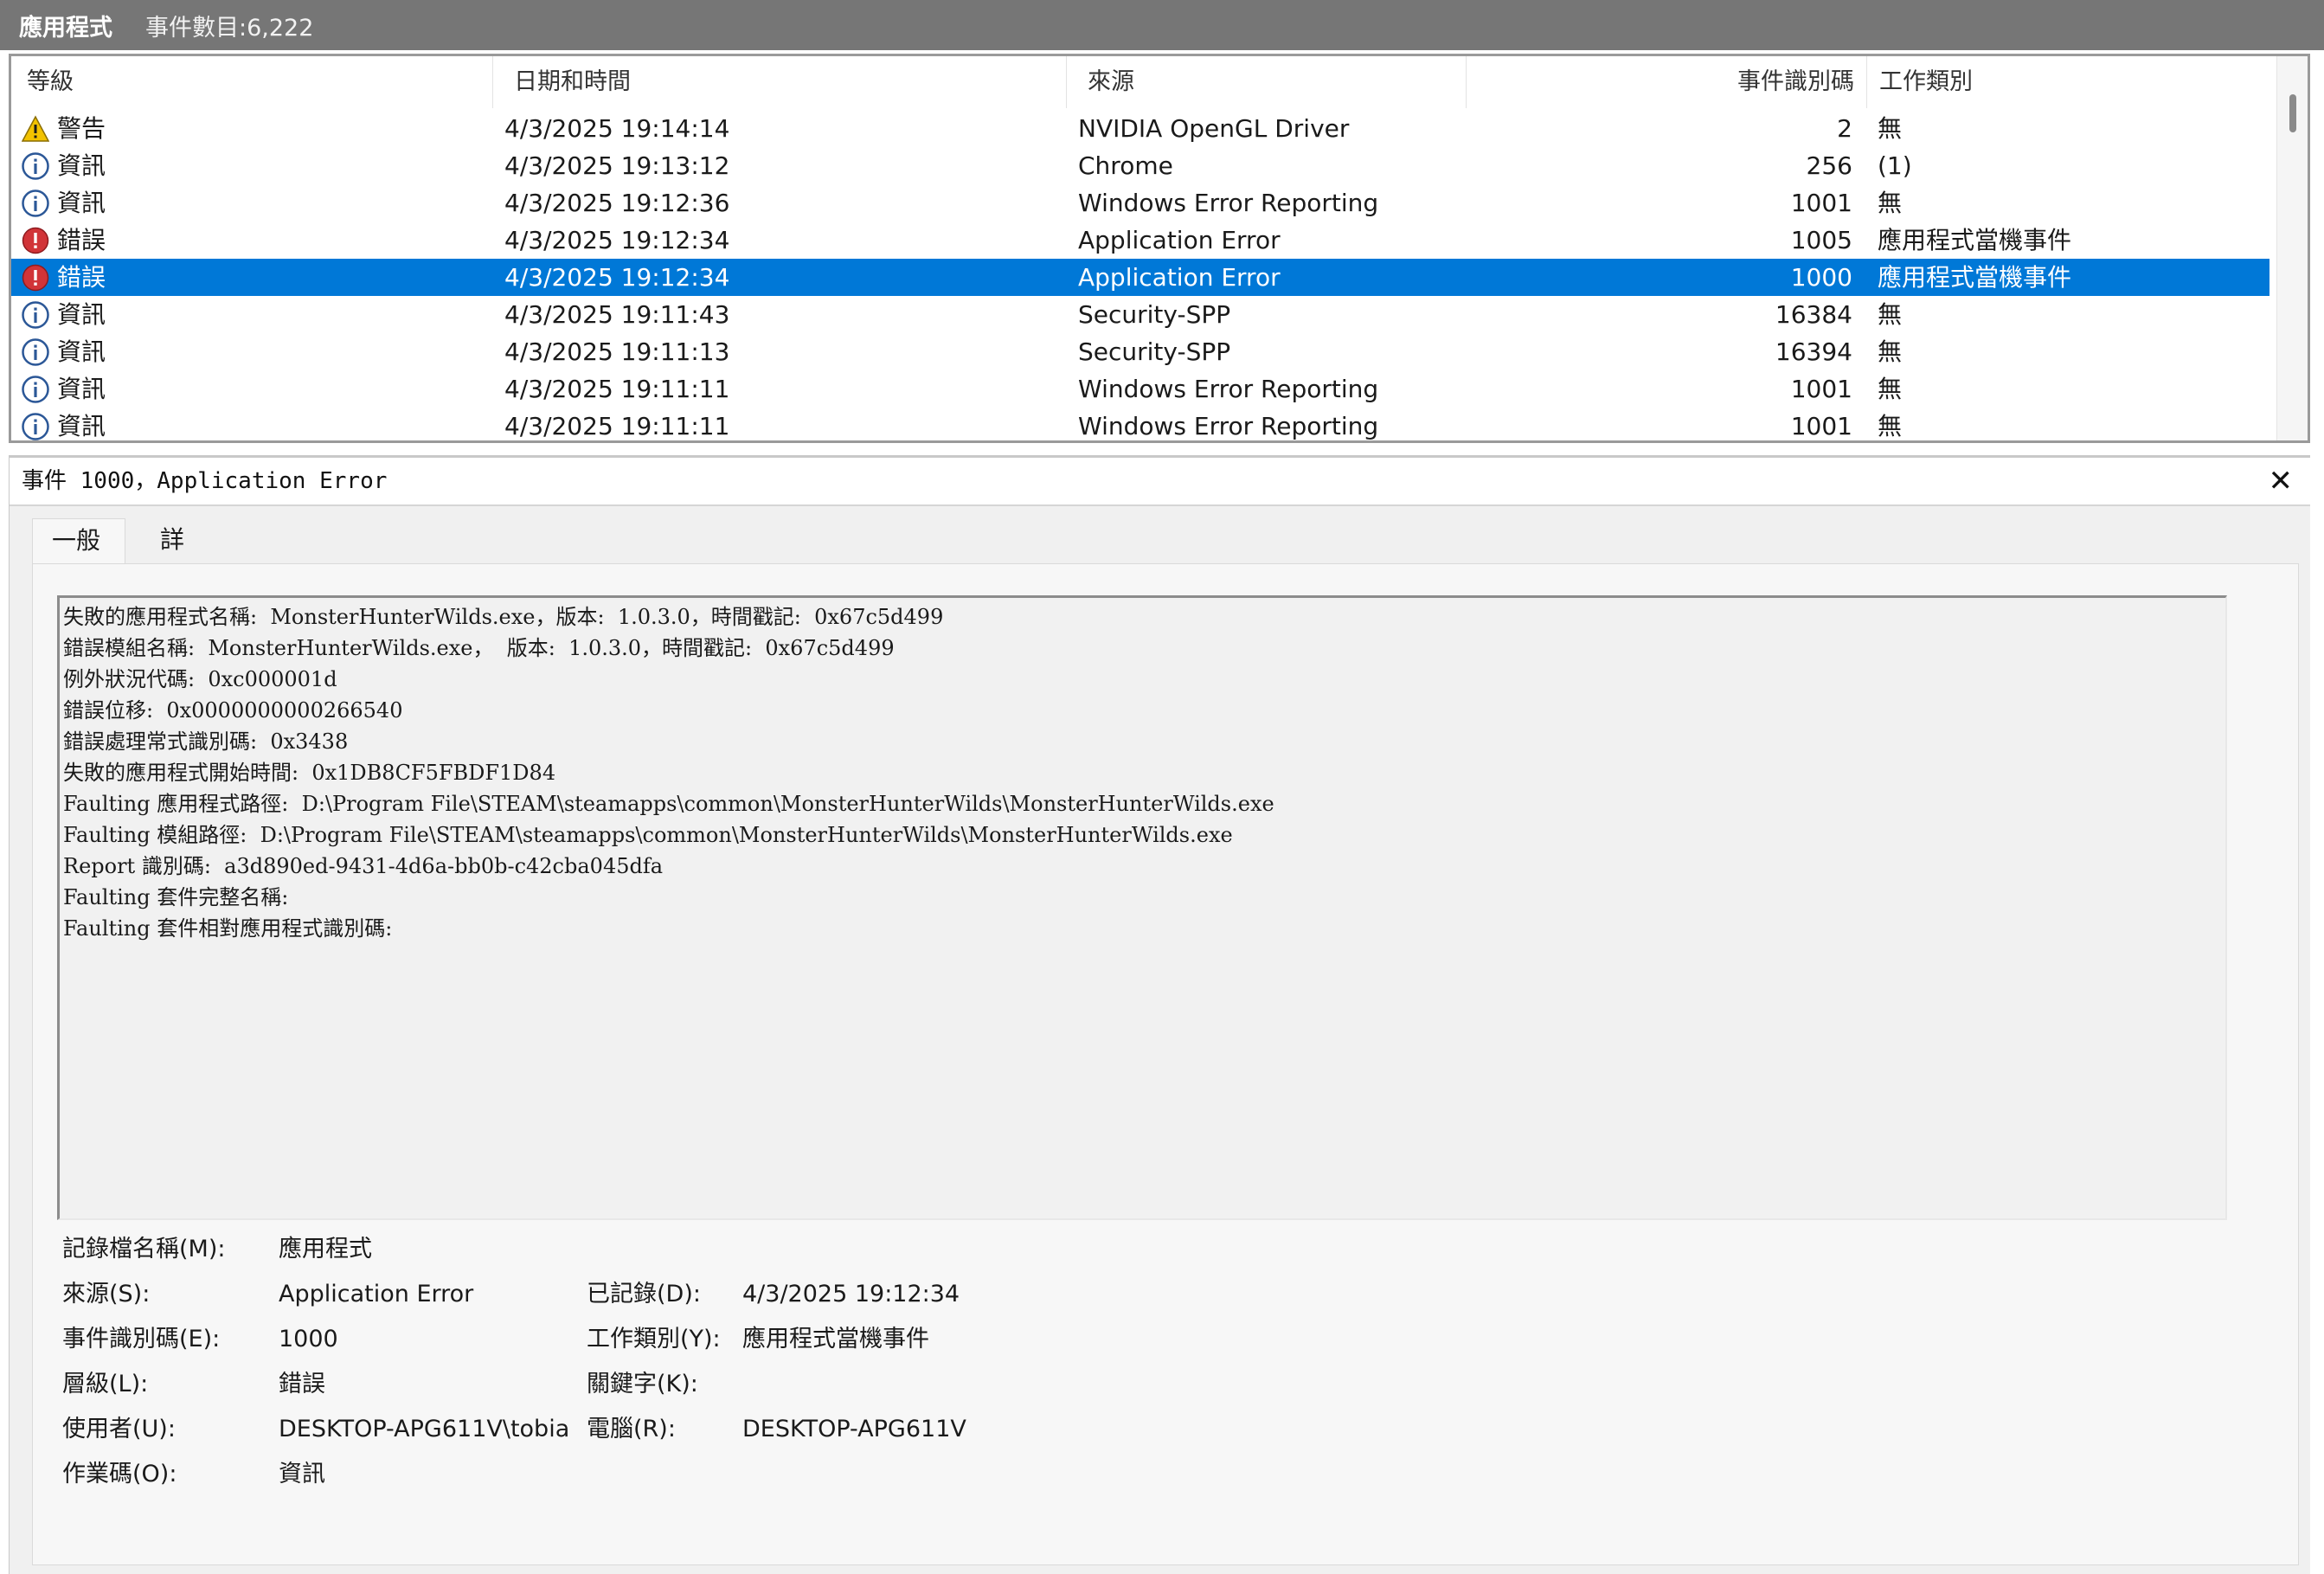  Describe the element at coordinates (2068, 82) in the screenshot. I see `column-header-task: 工作類別` at that location.